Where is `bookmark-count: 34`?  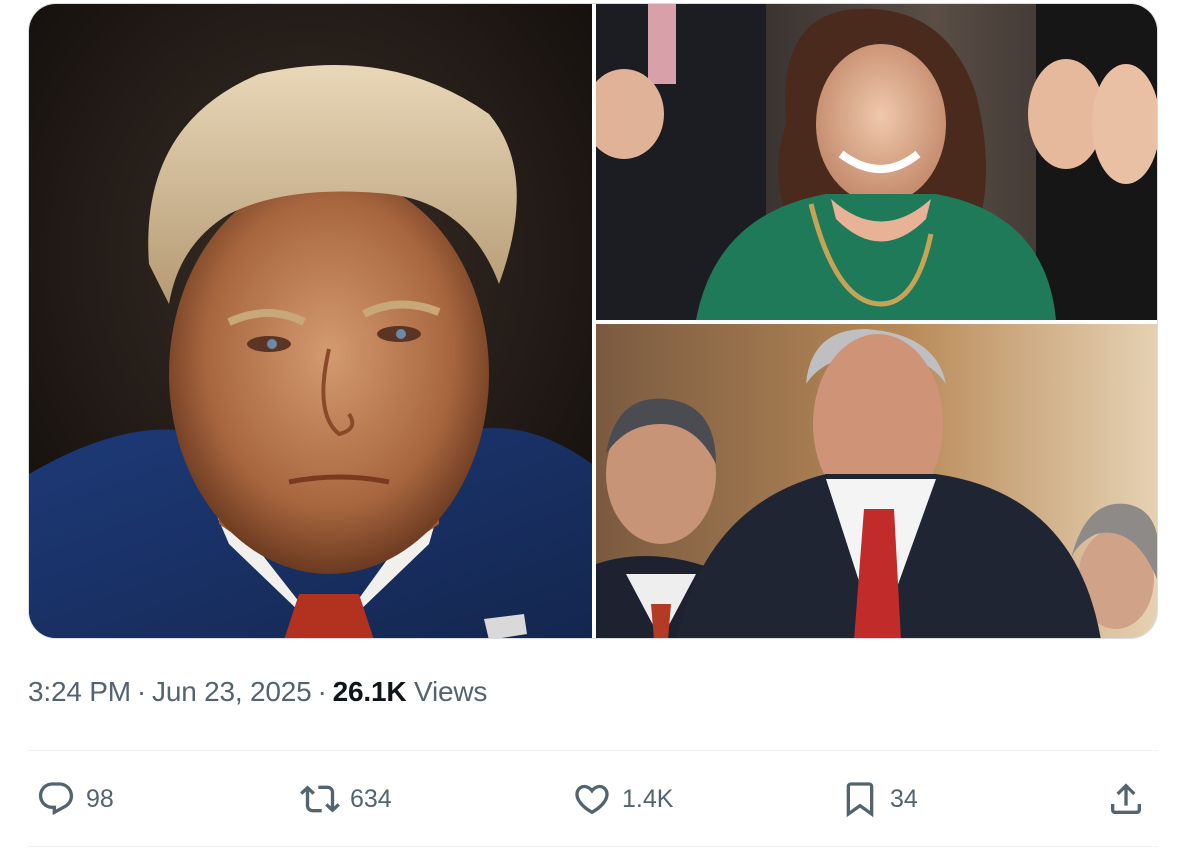
bookmark-count: 34 is located at coordinates (904, 798).